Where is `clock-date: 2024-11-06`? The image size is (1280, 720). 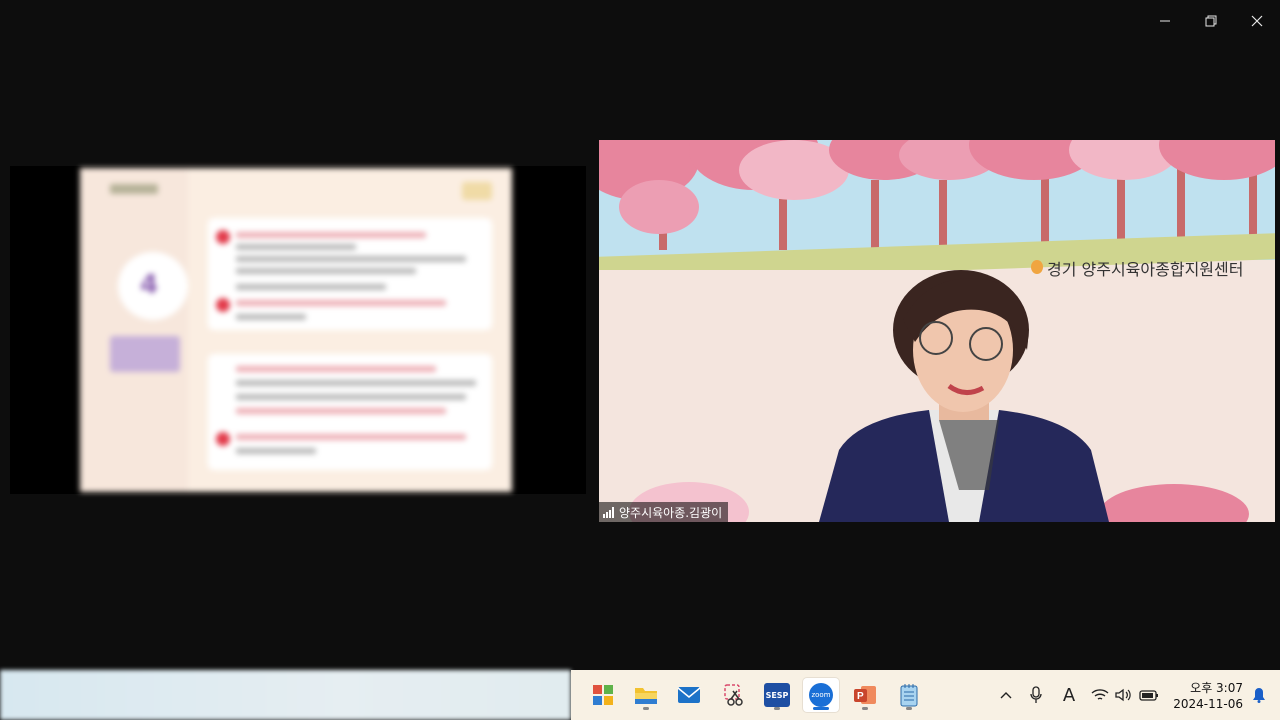 clock-date: 2024-11-06 is located at coordinates (1208, 704).